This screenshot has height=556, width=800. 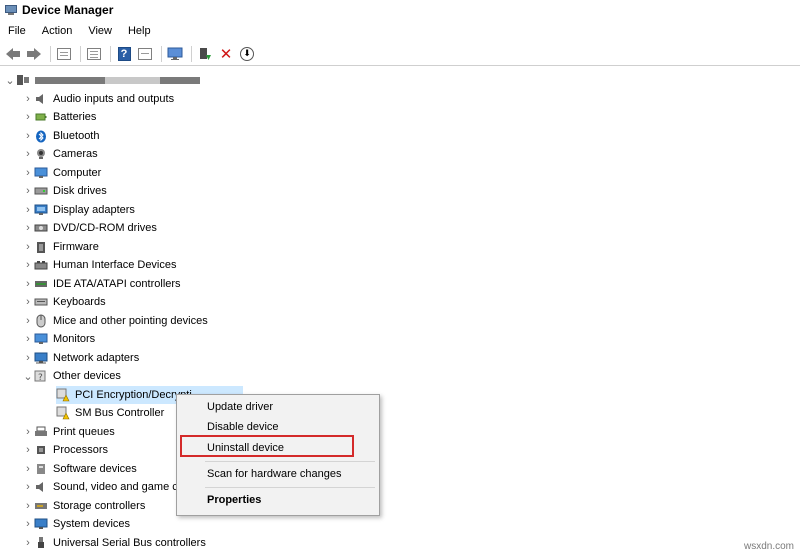 What do you see at coordinates (124, 54) in the screenshot?
I see `help-icon: ?` at bounding box center [124, 54].